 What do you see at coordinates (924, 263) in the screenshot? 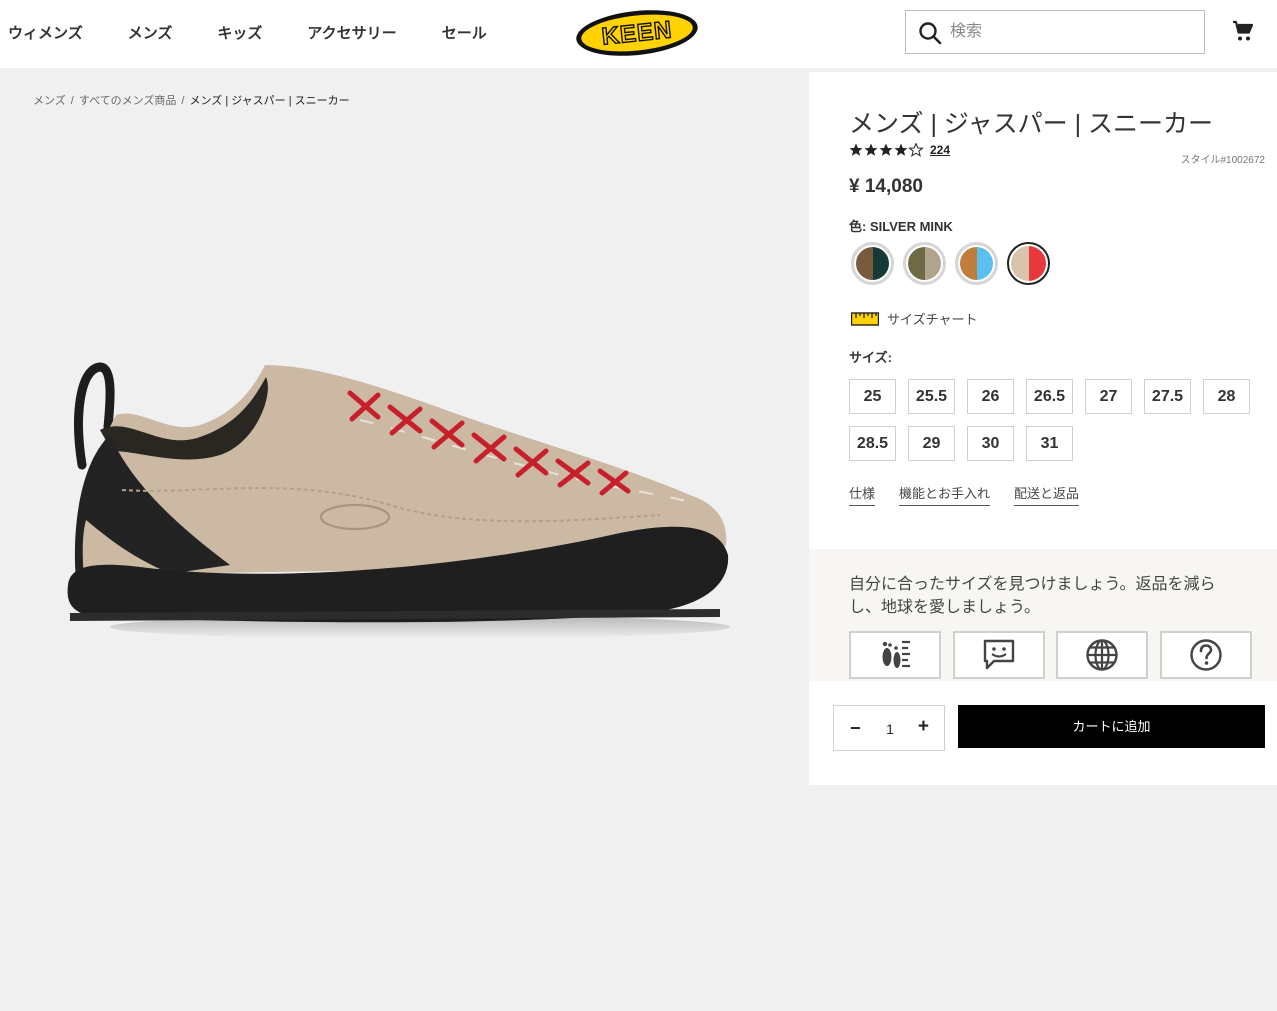
I see `color-swatch-olive-tan` at bounding box center [924, 263].